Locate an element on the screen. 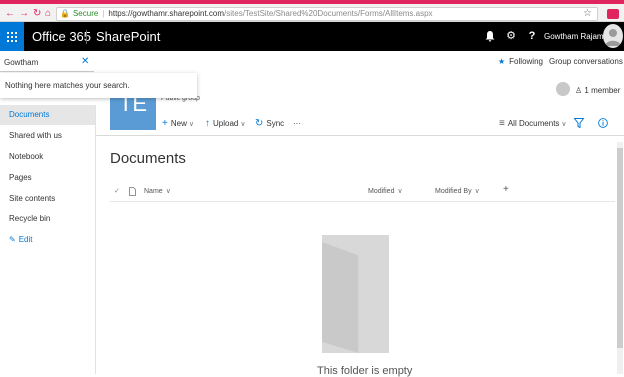 This screenshot has width=624, height=377. select-all-checkbox: ✓ is located at coordinates (117, 192).